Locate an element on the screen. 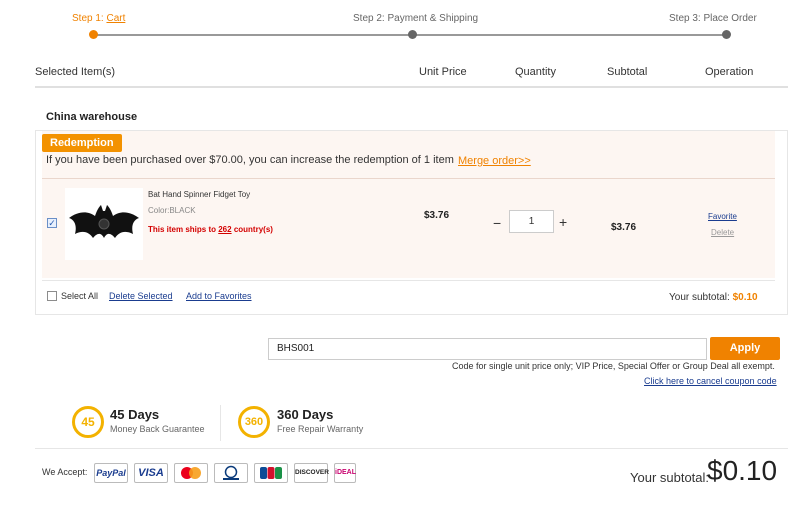 This screenshot has height=505, width=800. ideal-icon: iDEAL is located at coordinates (345, 473).